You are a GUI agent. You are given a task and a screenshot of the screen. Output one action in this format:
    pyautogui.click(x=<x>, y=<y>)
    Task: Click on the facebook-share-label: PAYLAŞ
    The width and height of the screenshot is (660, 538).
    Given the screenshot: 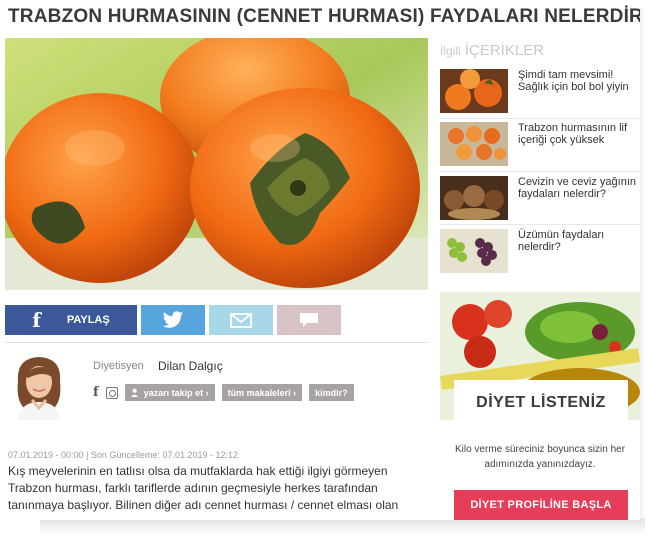 What is the action you would take?
    pyautogui.click(x=88, y=320)
    